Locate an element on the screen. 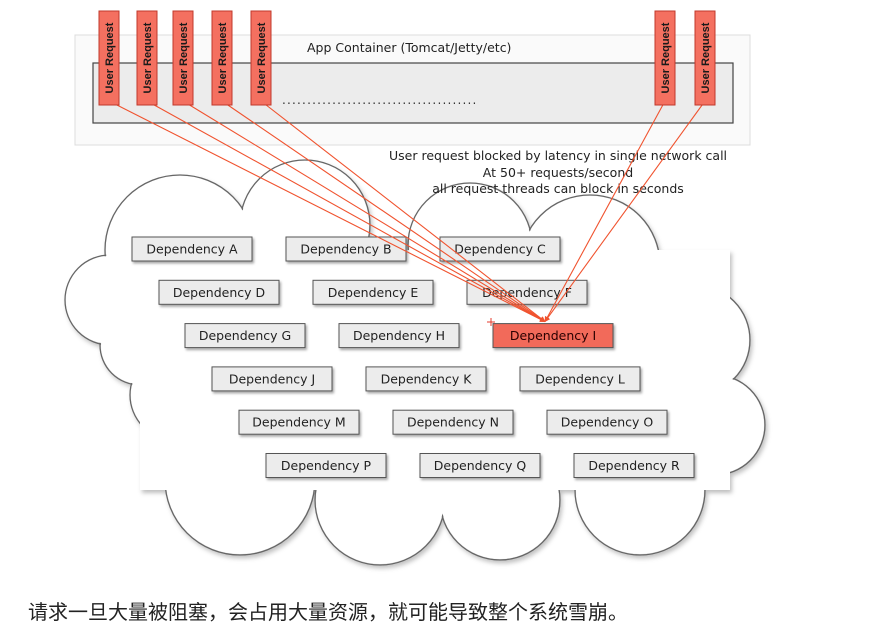 The height and width of the screenshot is (637, 875). note-line-2: At 50+ requests/second is located at coordinates (558, 172).